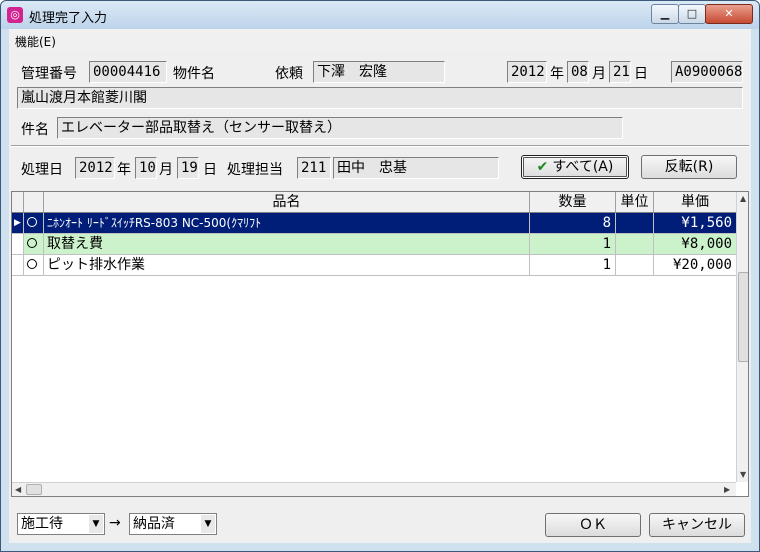  Describe the element at coordinates (194, 74) in the screenshot. I see `property-name-label: 物件名` at that location.